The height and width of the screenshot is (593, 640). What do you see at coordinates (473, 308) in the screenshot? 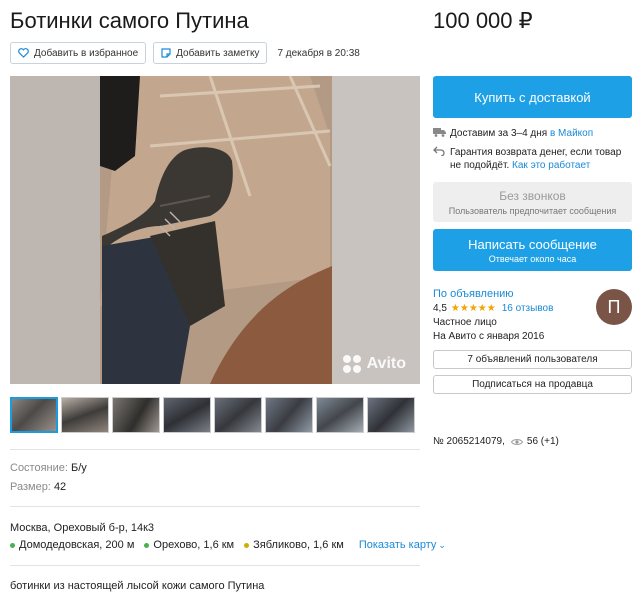
I see `rating-stars-icon: ★★★★★` at bounding box center [473, 308].